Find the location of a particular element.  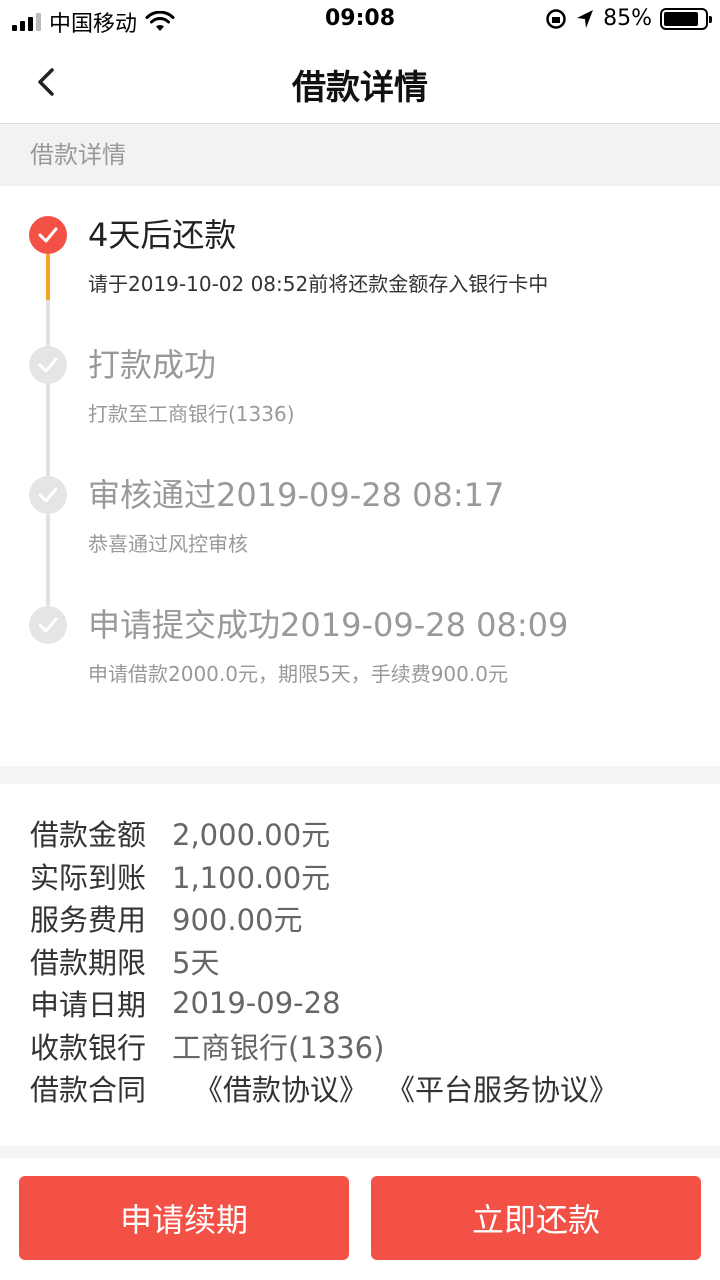

battery-percent: 85% is located at coordinates (627, 18).